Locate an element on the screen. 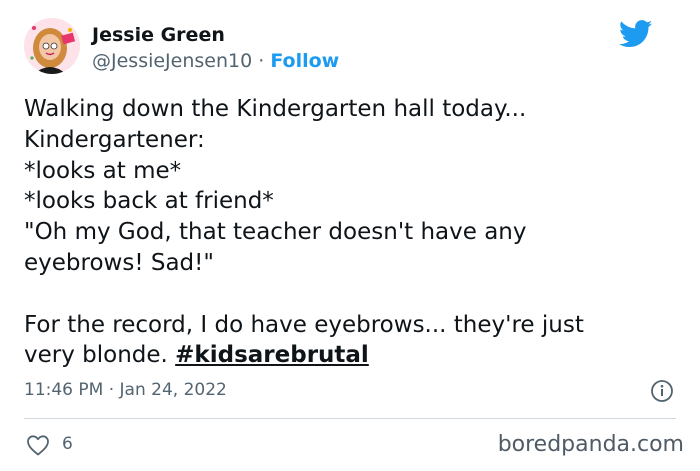 This screenshot has width=700, height=471. author-name: Jessie Green is located at coordinates (158, 35).